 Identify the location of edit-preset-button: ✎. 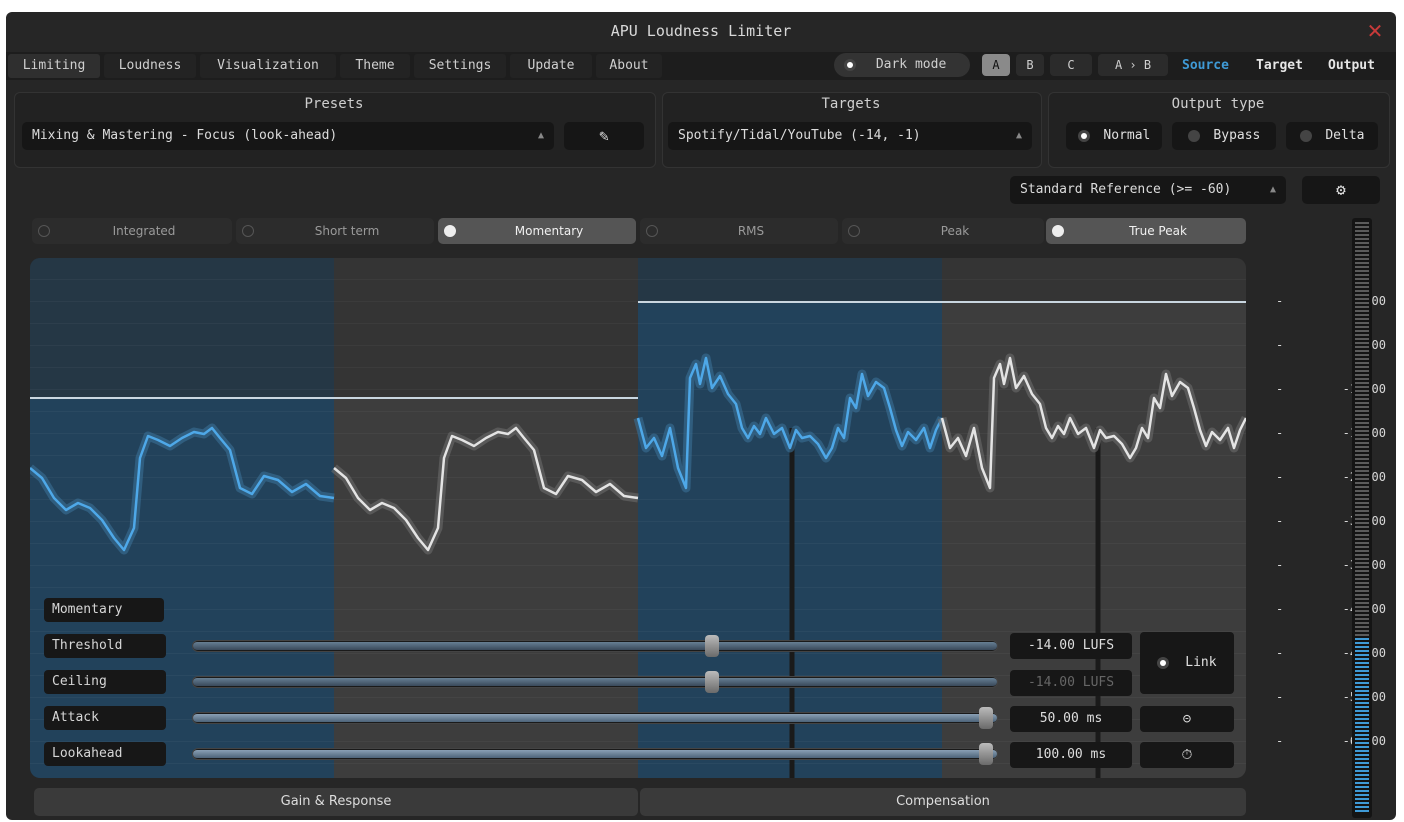
(604, 136).